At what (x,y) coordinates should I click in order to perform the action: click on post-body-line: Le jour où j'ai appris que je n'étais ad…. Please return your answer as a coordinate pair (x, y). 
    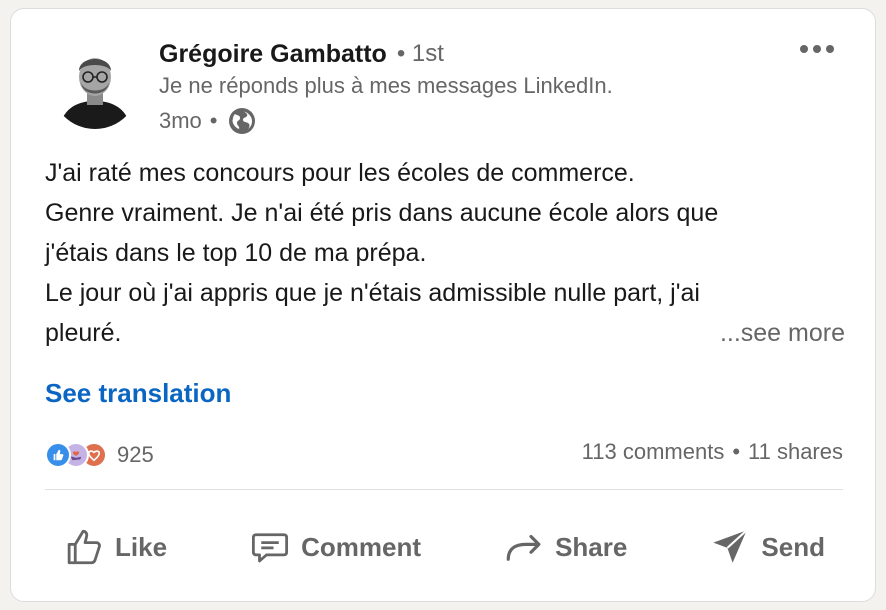
    Looking at the image, I should click on (372, 293).